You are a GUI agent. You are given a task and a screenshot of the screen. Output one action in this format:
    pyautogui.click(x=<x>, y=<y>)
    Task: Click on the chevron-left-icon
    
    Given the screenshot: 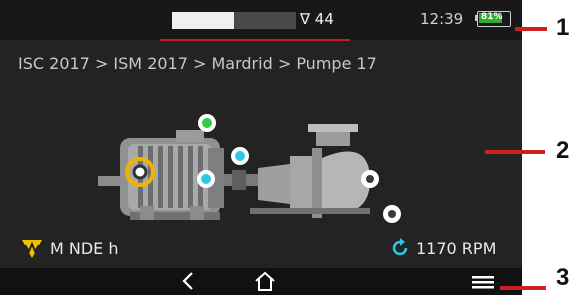 What is the action you would take?
    pyautogui.click(x=188, y=281)
    